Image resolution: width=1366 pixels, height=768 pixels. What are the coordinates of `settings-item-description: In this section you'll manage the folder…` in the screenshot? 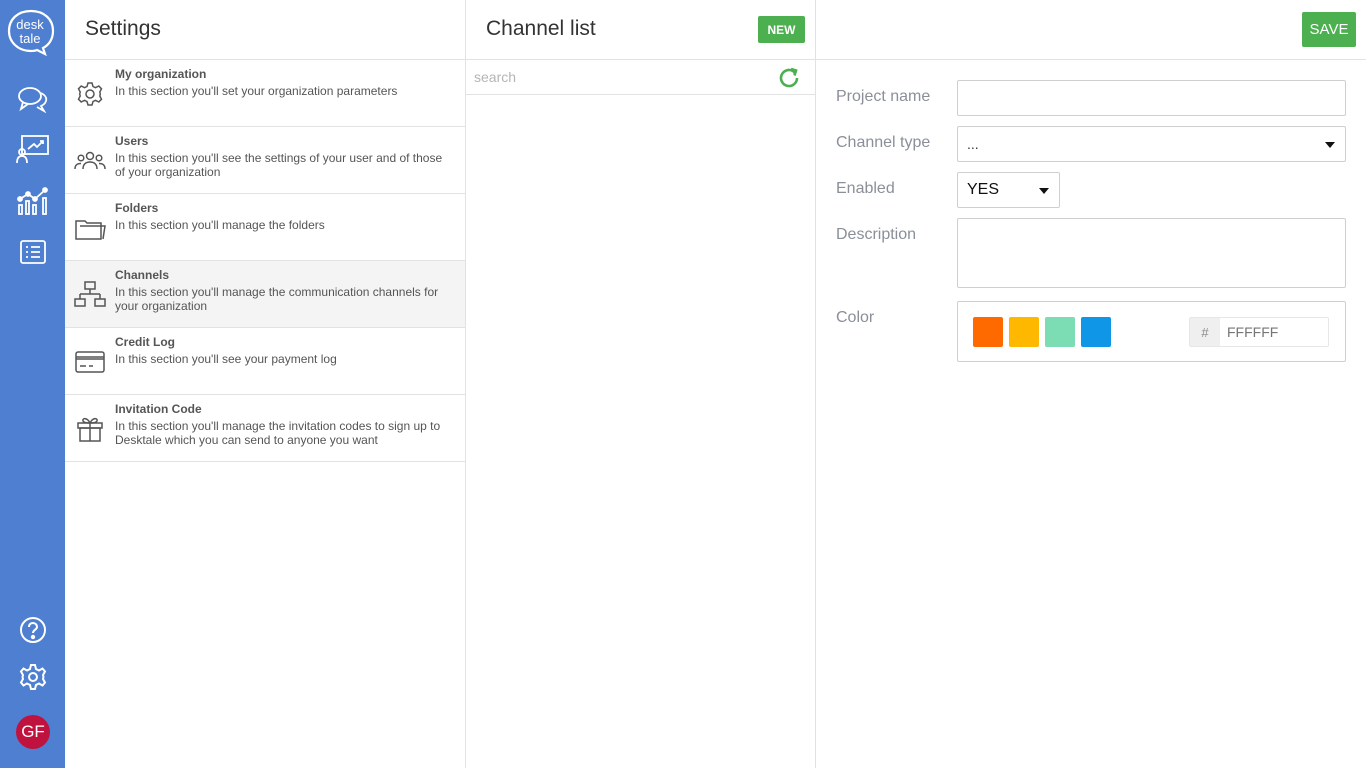 It's located at (220, 225).